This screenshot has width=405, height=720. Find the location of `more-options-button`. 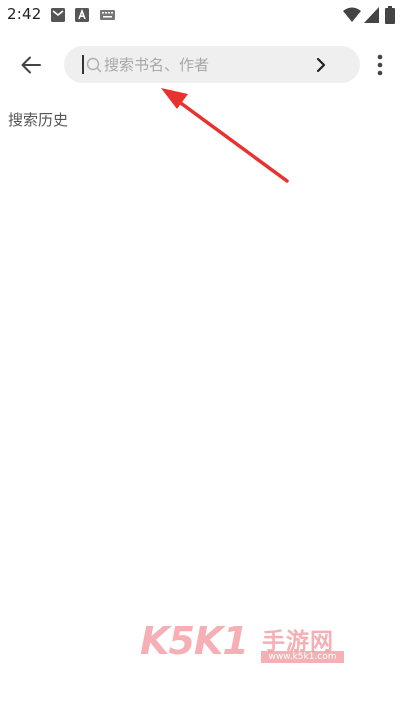

more-options-button is located at coordinates (380, 65).